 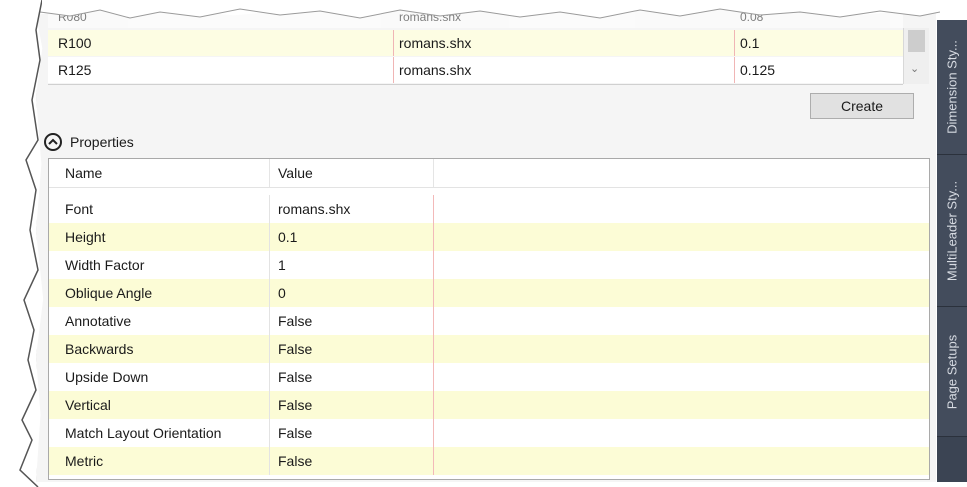 I want to click on property-row: Font romans.shx, so click(x=489, y=209).